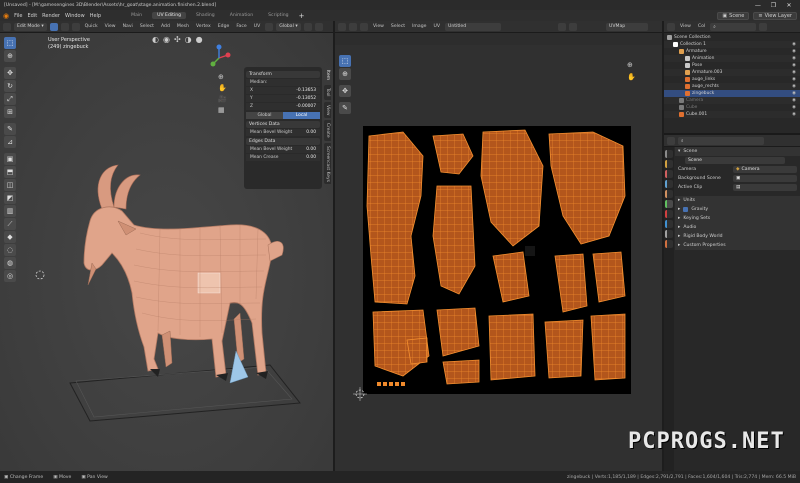  What do you see at coordinates (737, 227) in the screenshot?
I see `audio-section: ▸ Audio` at bounding box center [737, 227].